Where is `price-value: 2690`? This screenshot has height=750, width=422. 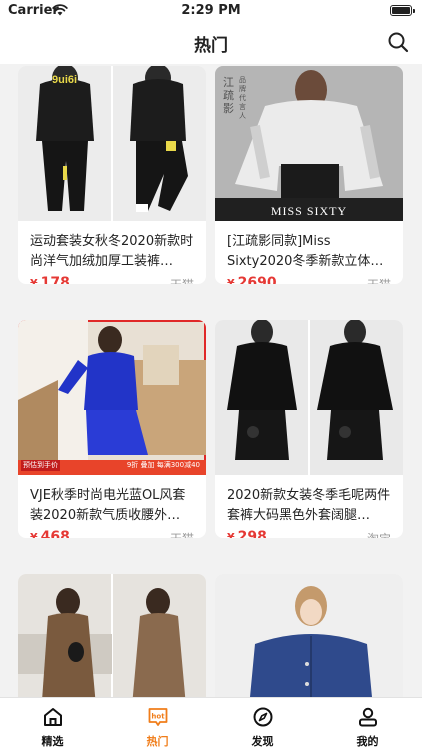
price-value: 2690 is located at coordinates (257, 279).